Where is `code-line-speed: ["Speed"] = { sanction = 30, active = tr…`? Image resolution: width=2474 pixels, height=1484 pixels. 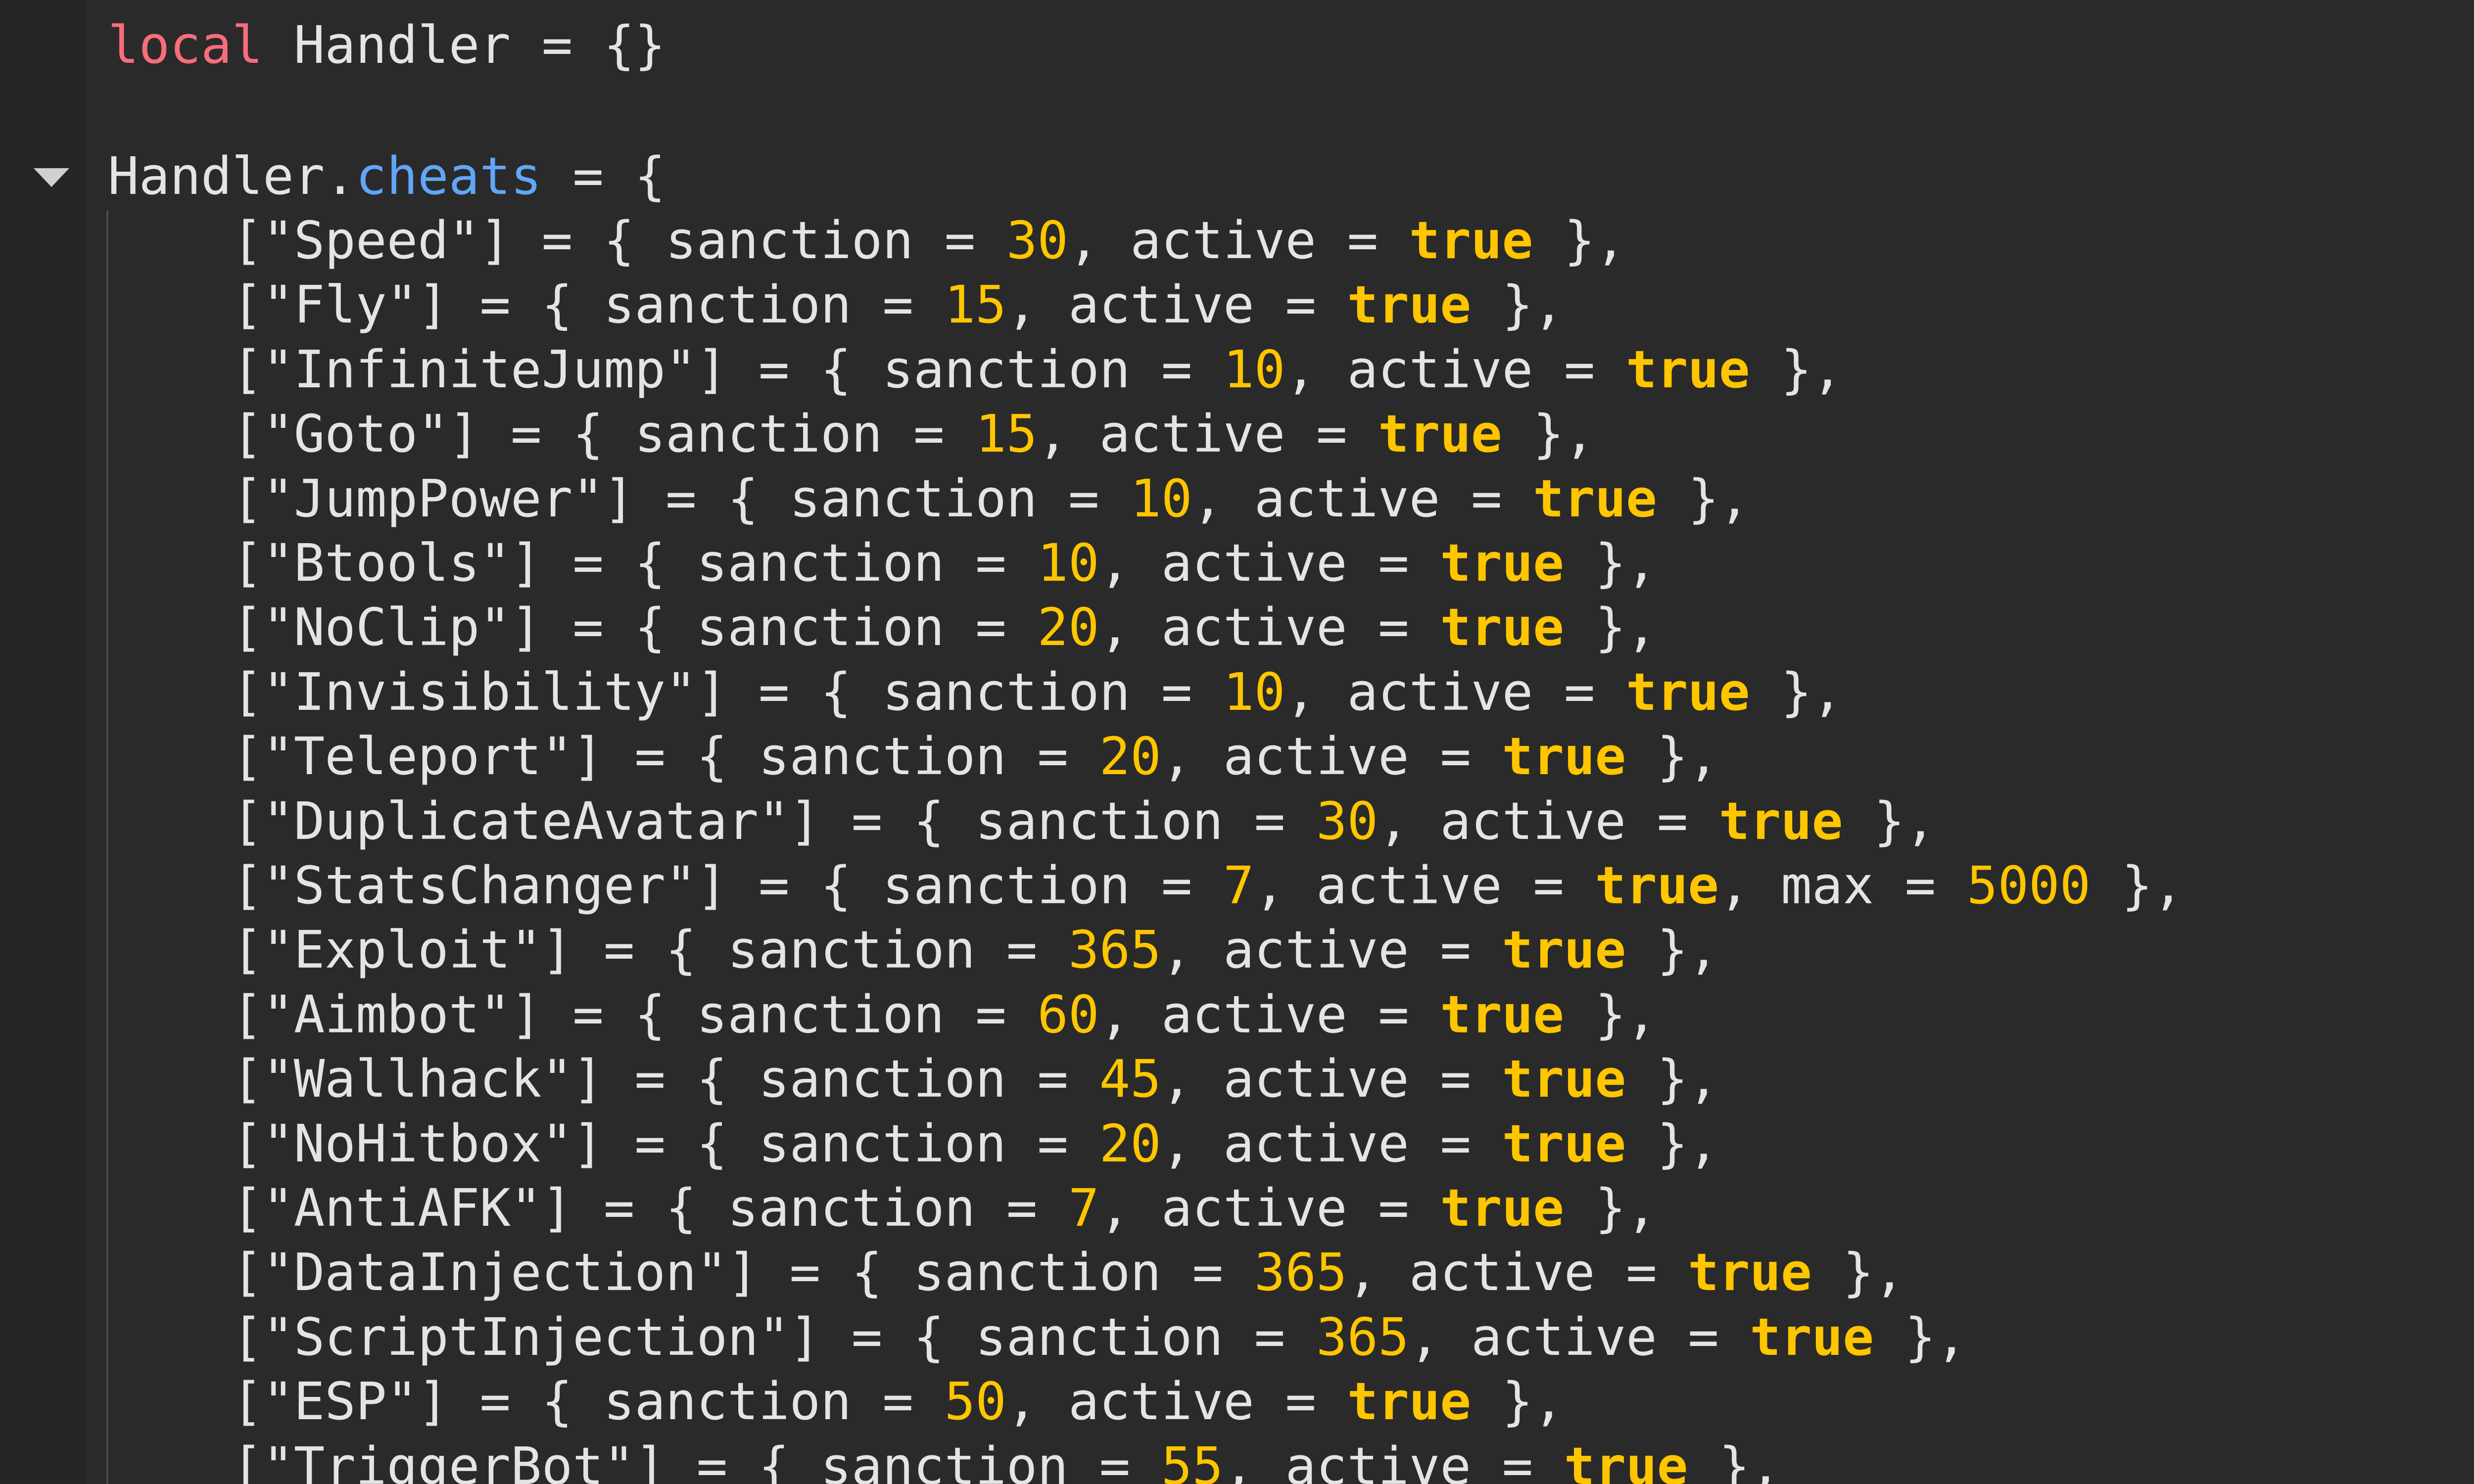
code-line-speed: ["Speed"] = { sanction = 30, active = tr… is located at coordinates (867, 240).